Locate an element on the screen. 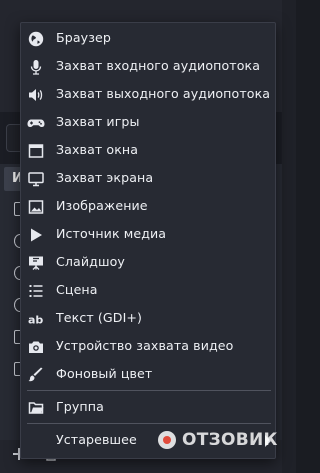 This screenshot has height=473, width=320. menu-item-text-gdi: ab Текст (GDI+) is located at coordinates (148, 318).